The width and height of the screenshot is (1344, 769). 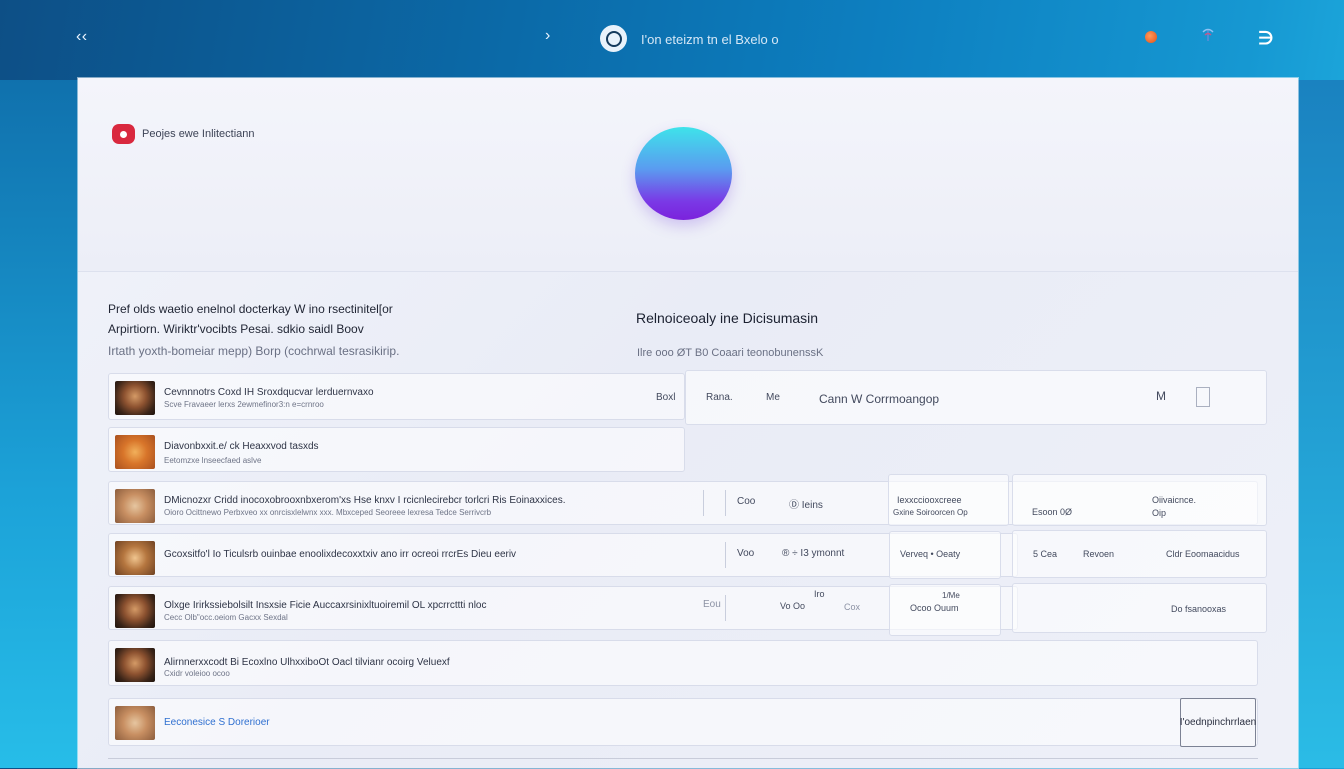 I want to click on row3-panel2-b: Oiivaicnce., so click(x=1174, y=500).